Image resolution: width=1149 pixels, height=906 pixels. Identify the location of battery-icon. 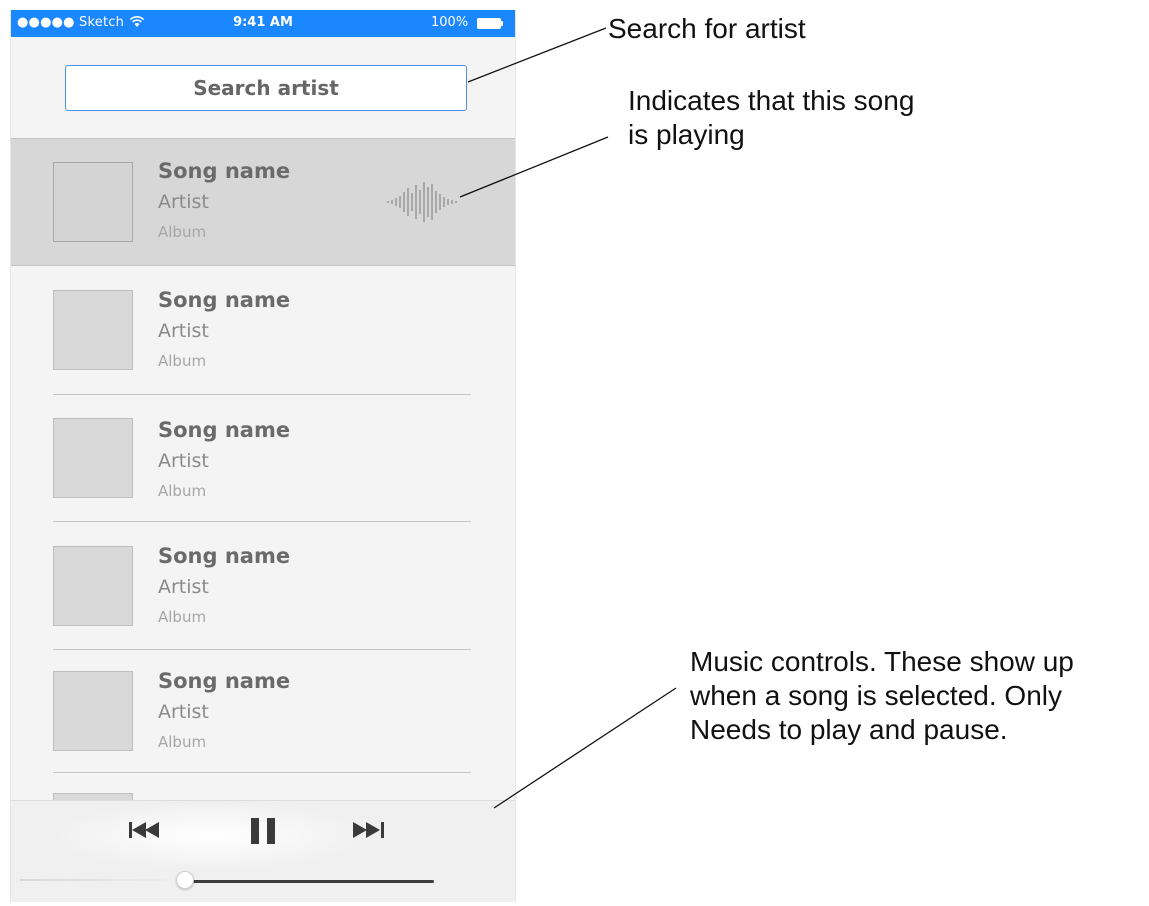
(490, 23).